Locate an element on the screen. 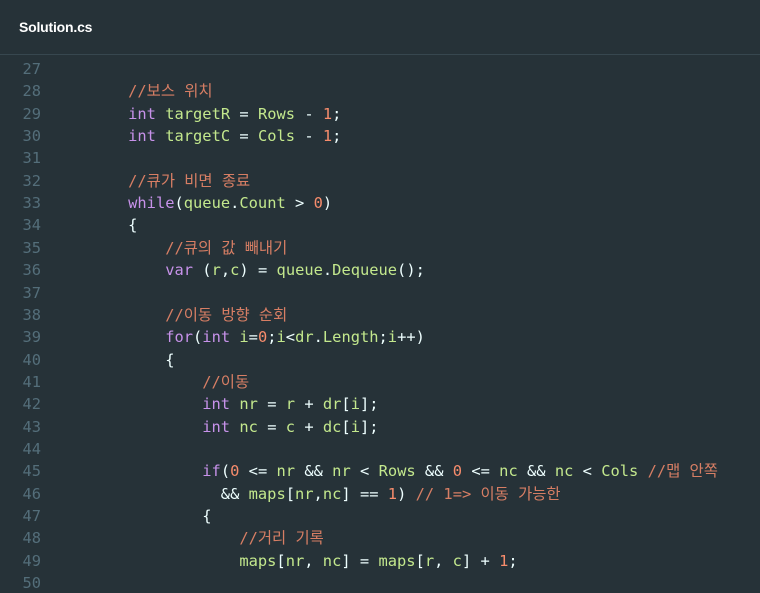 Image resolution: width=760 pixels, height=593 pixels. file-header: Solution.cs is located at coordinates (380, 27).